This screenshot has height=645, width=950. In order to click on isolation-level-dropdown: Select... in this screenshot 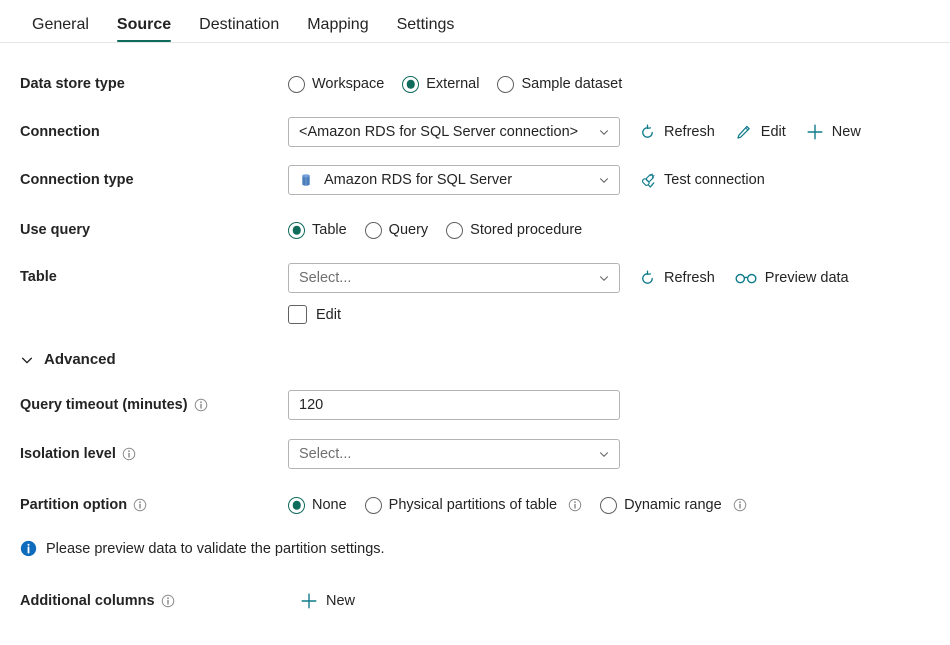, I will do `click(454, 454)`.